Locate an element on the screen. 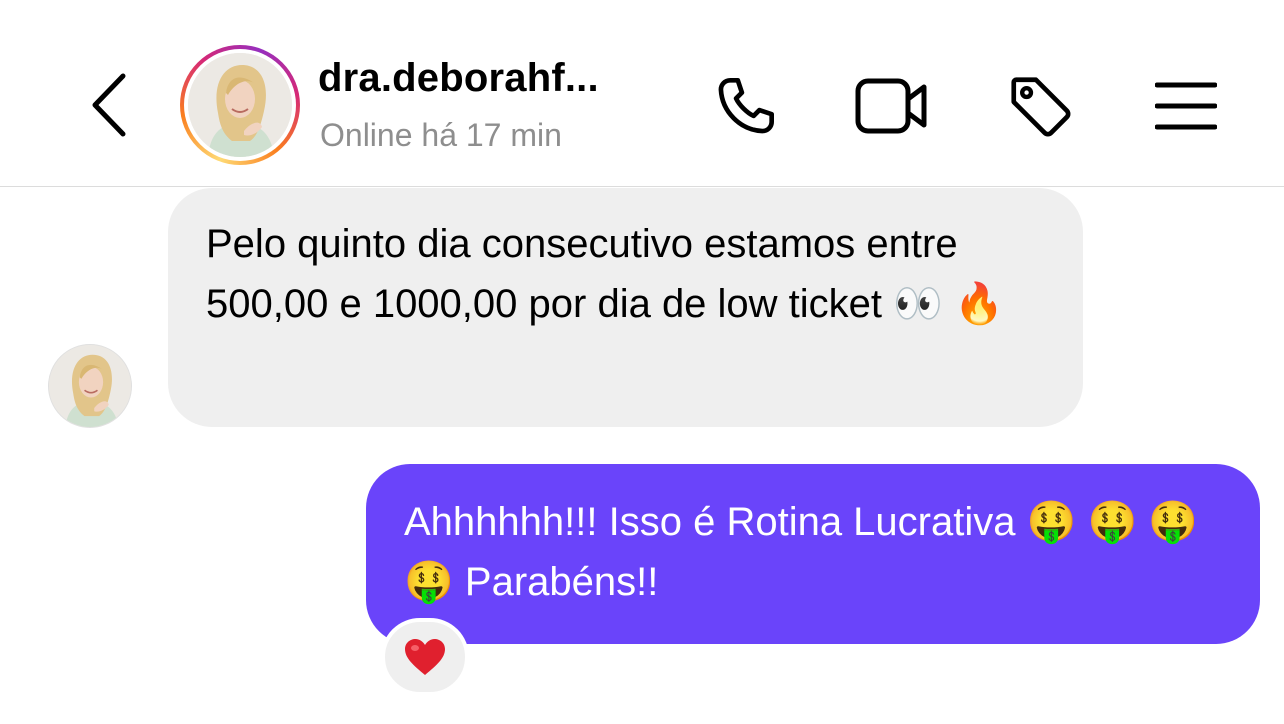 The image size is (1284, 724). heart-reaction is located at coordinates (425, 657).